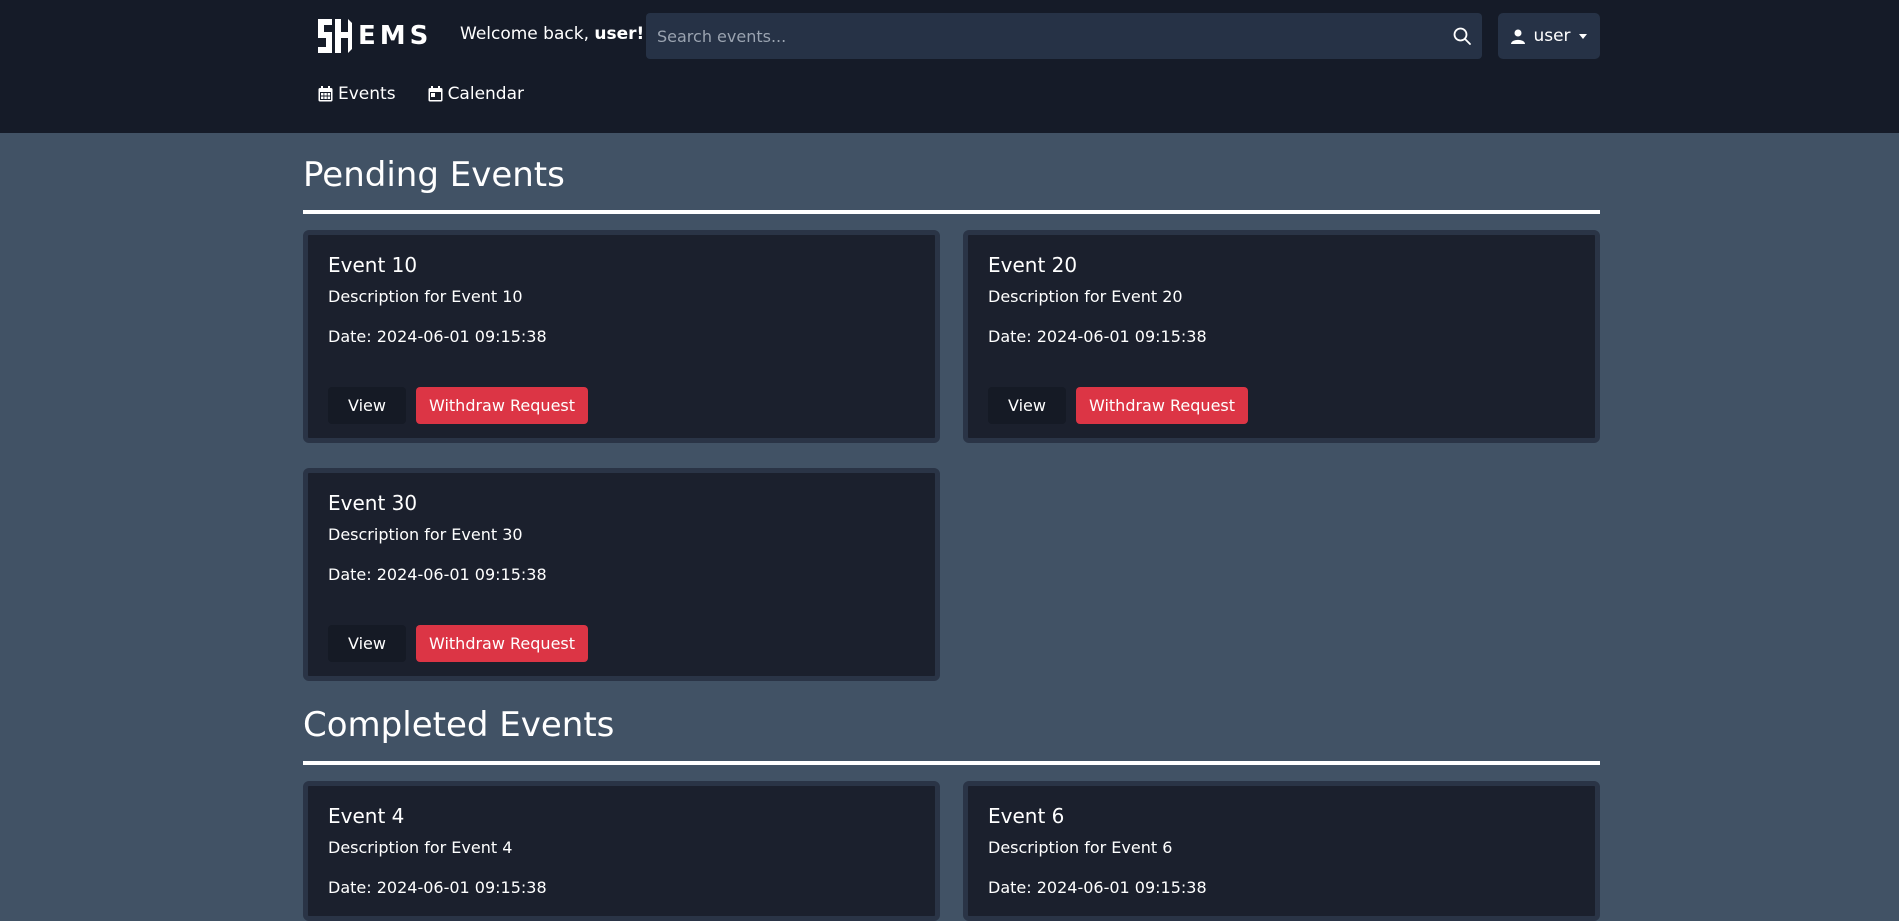 Image resolution: width=1899 pixels, height=921 pixels. What do you see at coordinates (951, 763) in the screenshot?
I see `completed-events-divider` at bounding box center [951, 763].